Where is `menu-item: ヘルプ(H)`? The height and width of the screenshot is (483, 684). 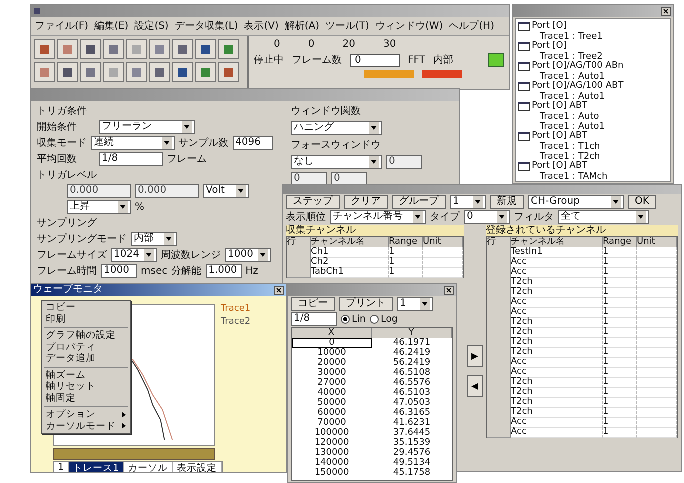
menu-item: ヘルプ(H) is located at coordinates (471, 26).